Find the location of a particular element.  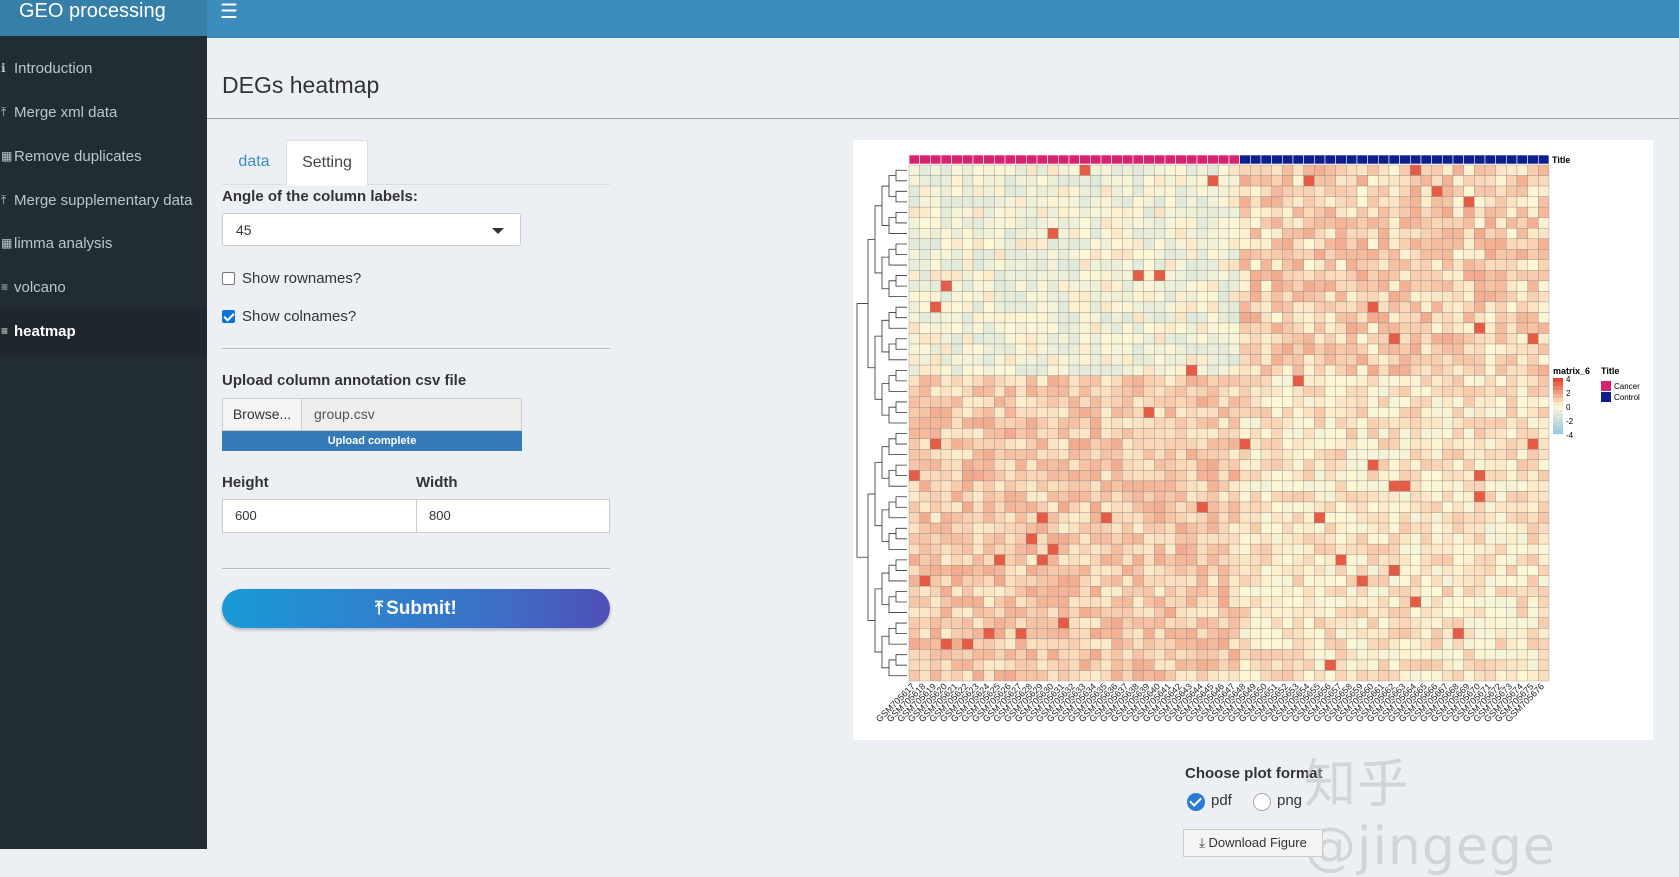

sidebar-item-heatmap: ≡ heatmap is located at coordinates (103, 332).